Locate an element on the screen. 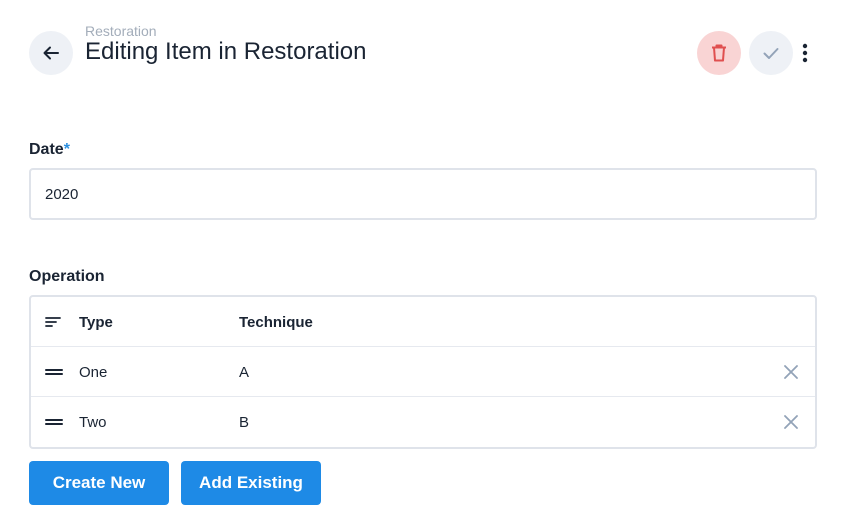  required-mark: * is located at coordinates (66, 149).